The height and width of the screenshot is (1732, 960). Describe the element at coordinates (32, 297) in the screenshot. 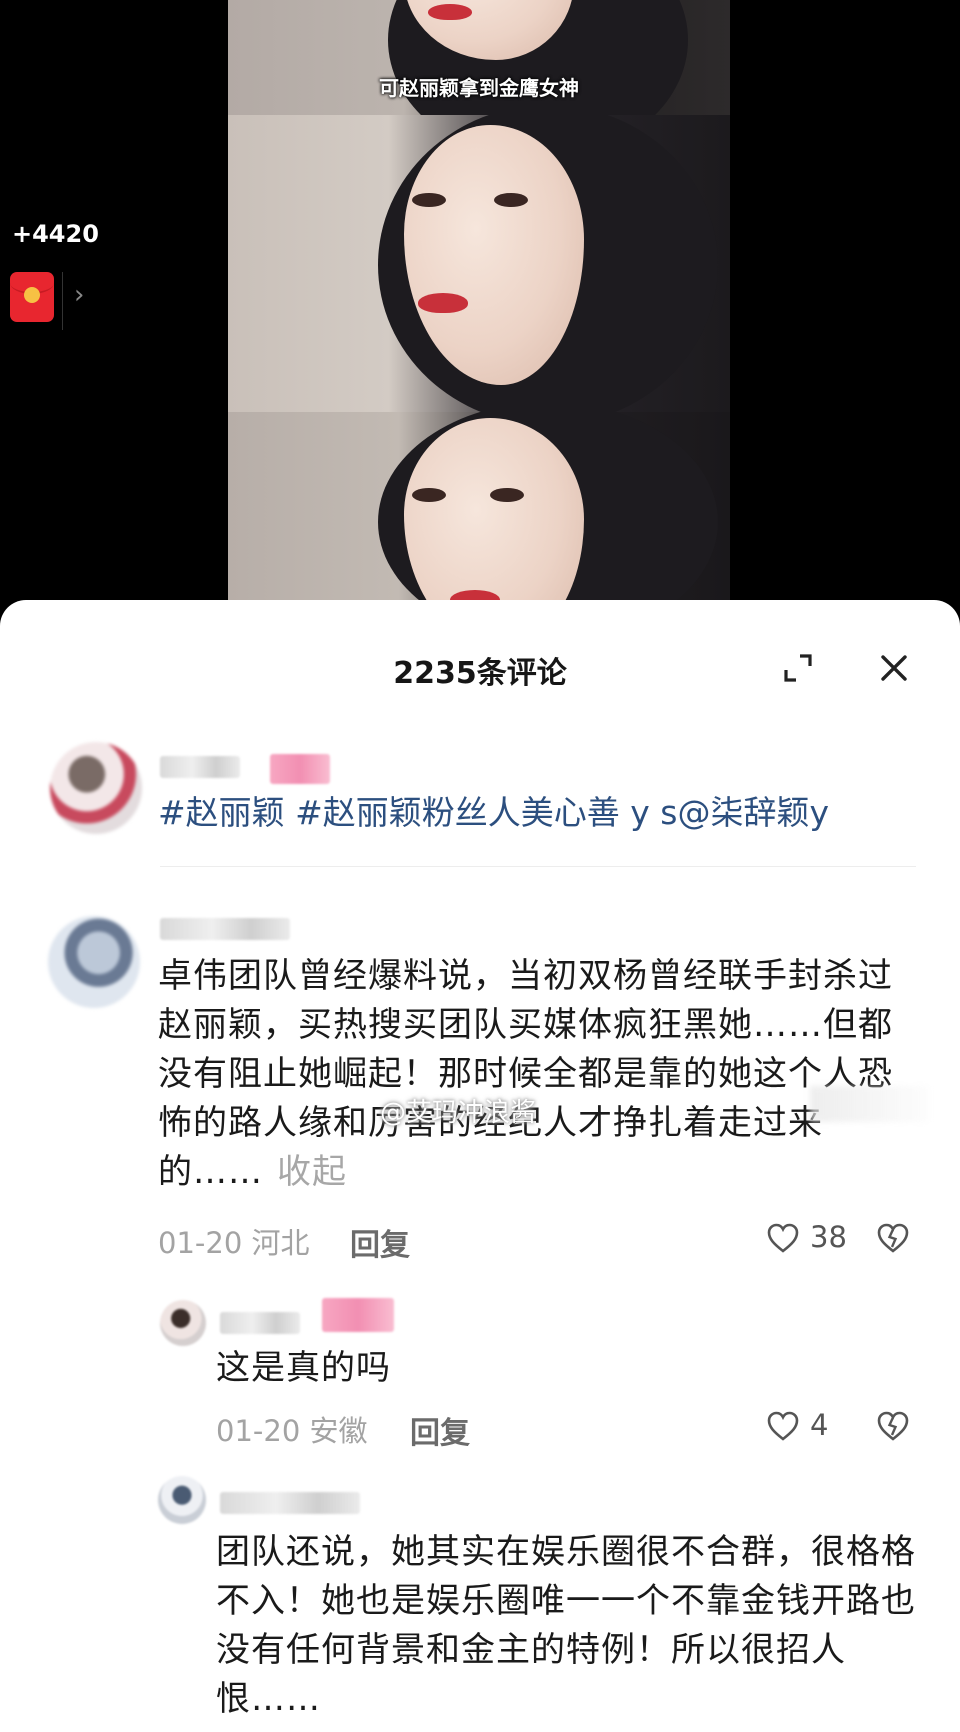

I see `red-packet-icon` at that location.